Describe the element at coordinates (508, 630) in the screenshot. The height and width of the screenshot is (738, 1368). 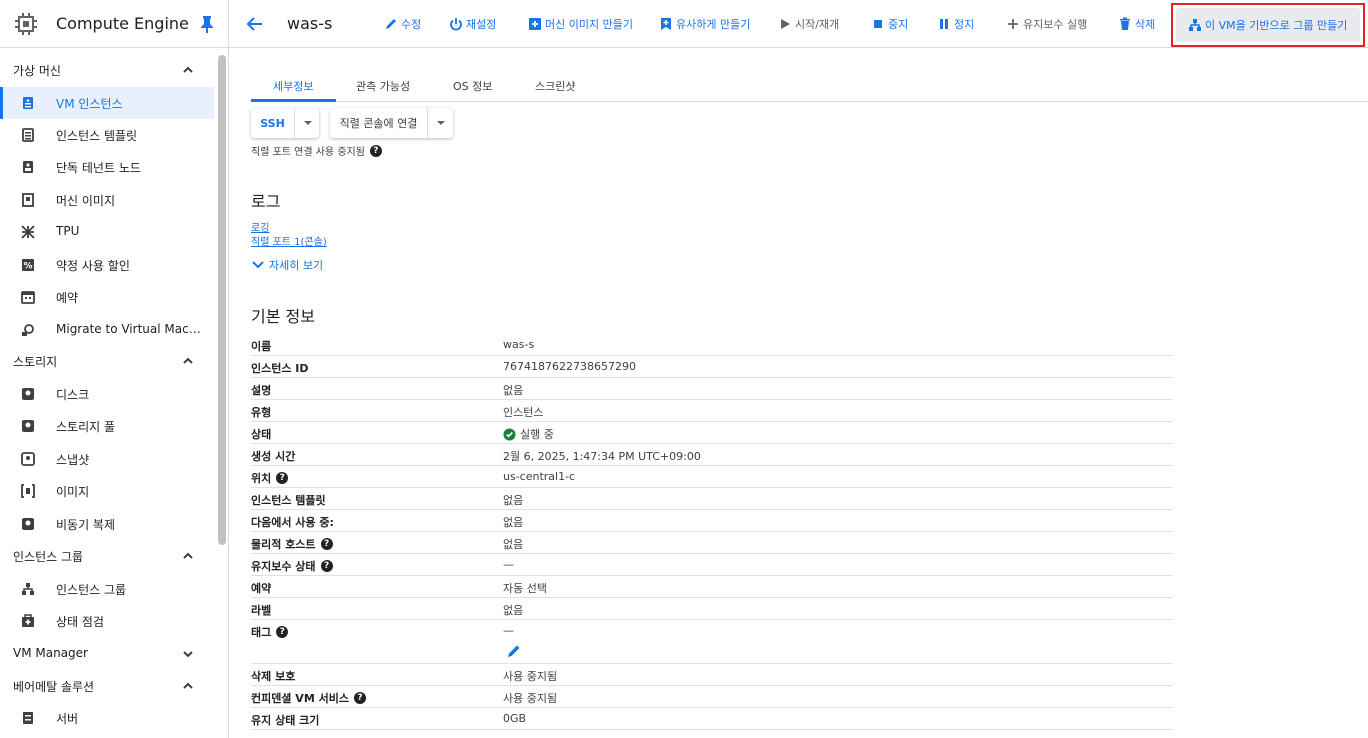
I see `row-value: —` at that location.